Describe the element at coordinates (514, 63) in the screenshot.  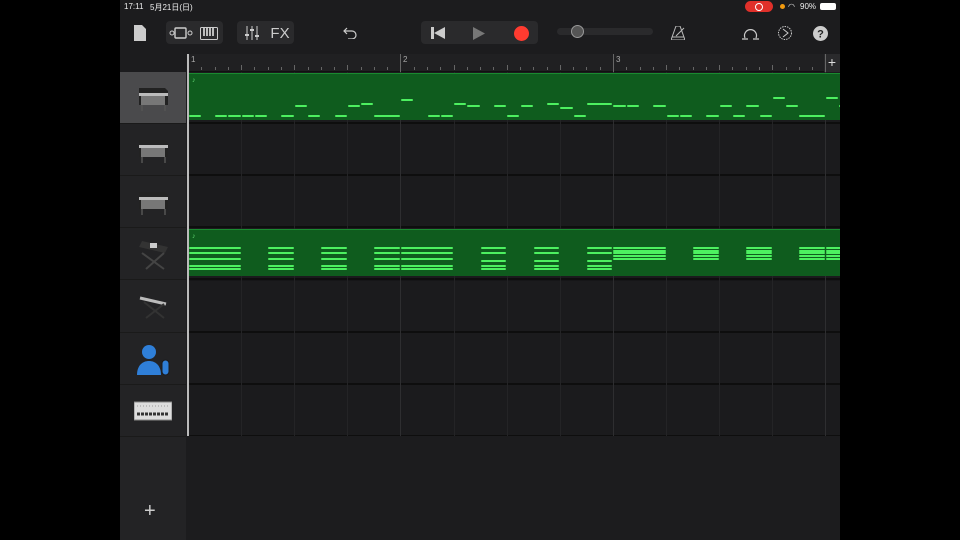
I see `timeline-ruler: 1 2 3 +` at that location.